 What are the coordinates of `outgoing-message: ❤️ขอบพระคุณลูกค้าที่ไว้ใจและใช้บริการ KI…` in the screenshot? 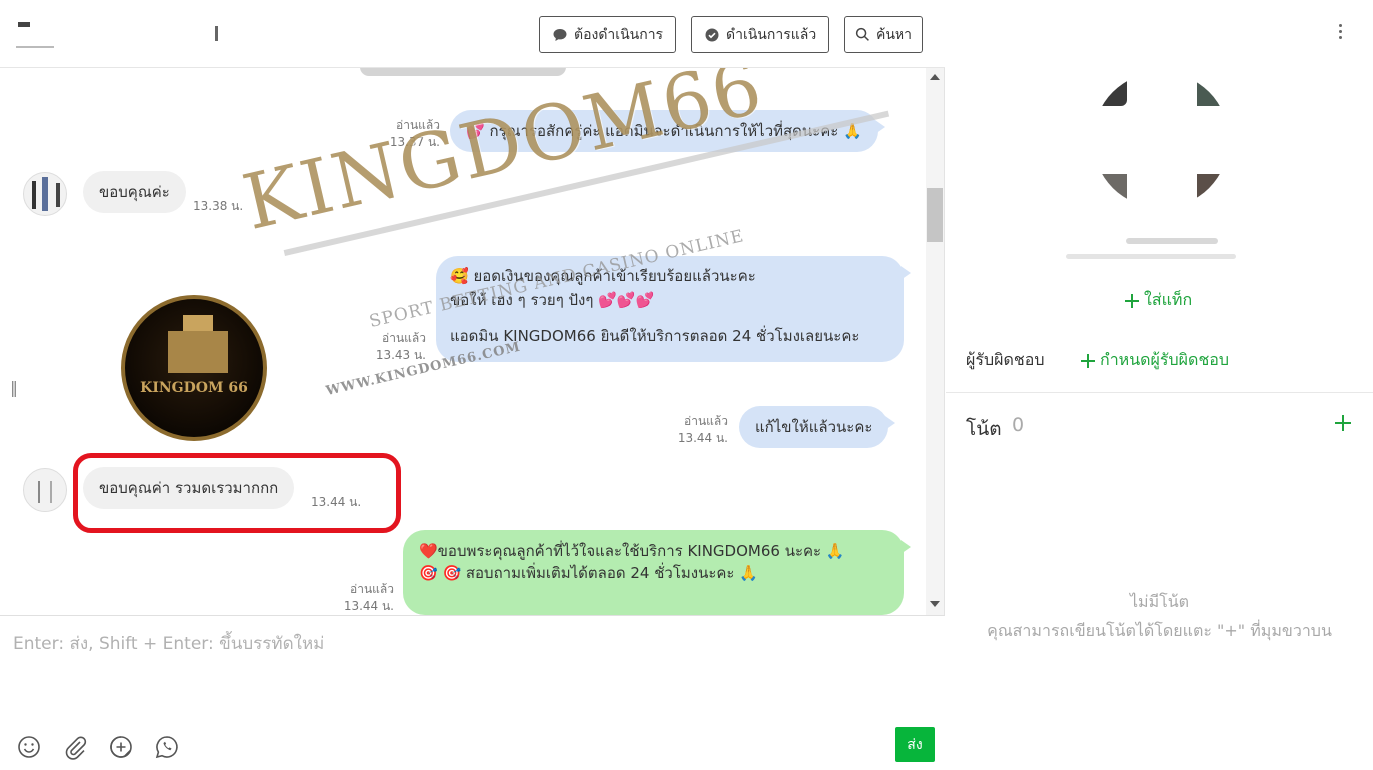 It's located at (657, 572).